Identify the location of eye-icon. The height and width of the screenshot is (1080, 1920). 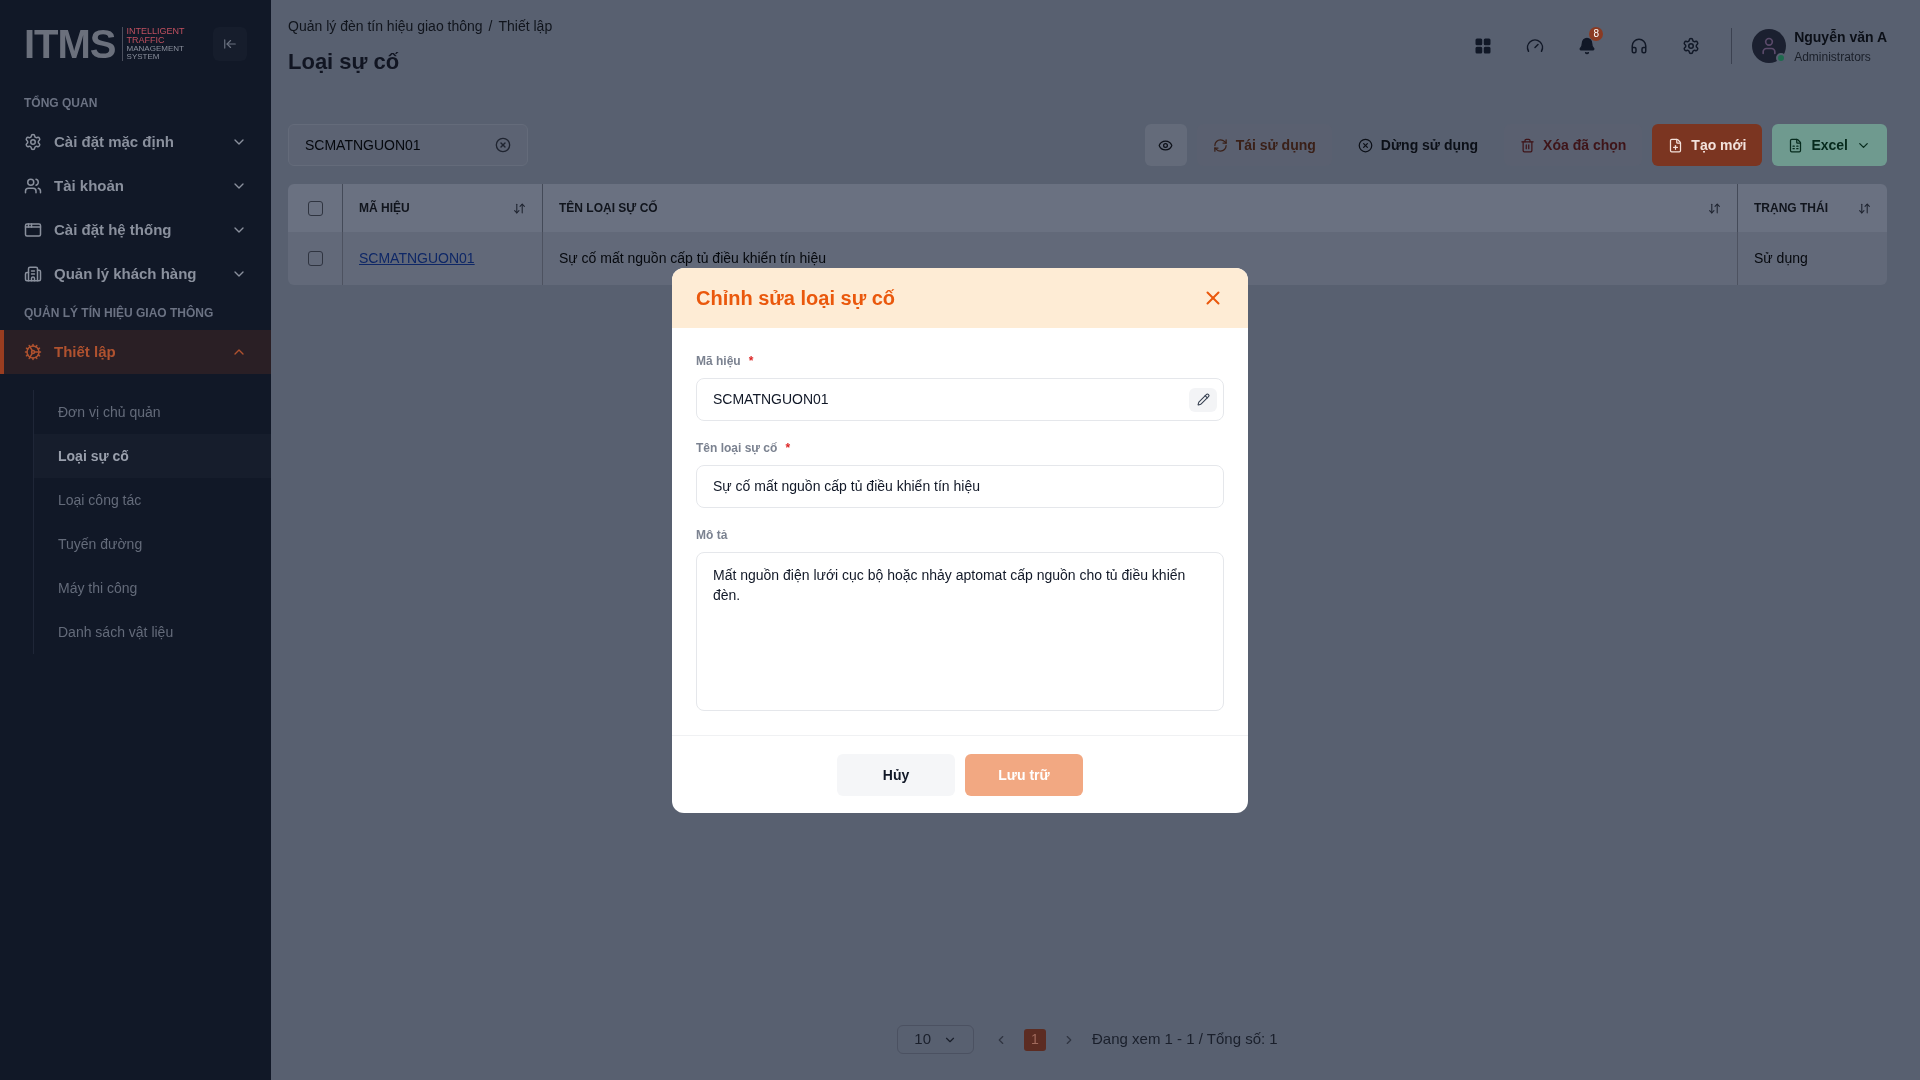
(1166, 145).